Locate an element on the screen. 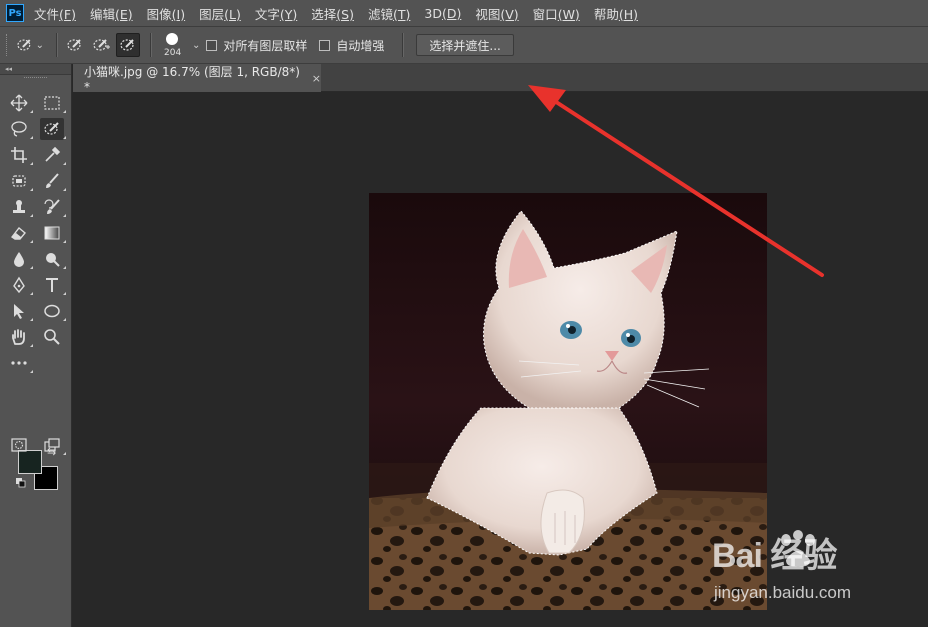 The image size is (928, 627). edit-toolbar-button is located at coordinates (20, 363).